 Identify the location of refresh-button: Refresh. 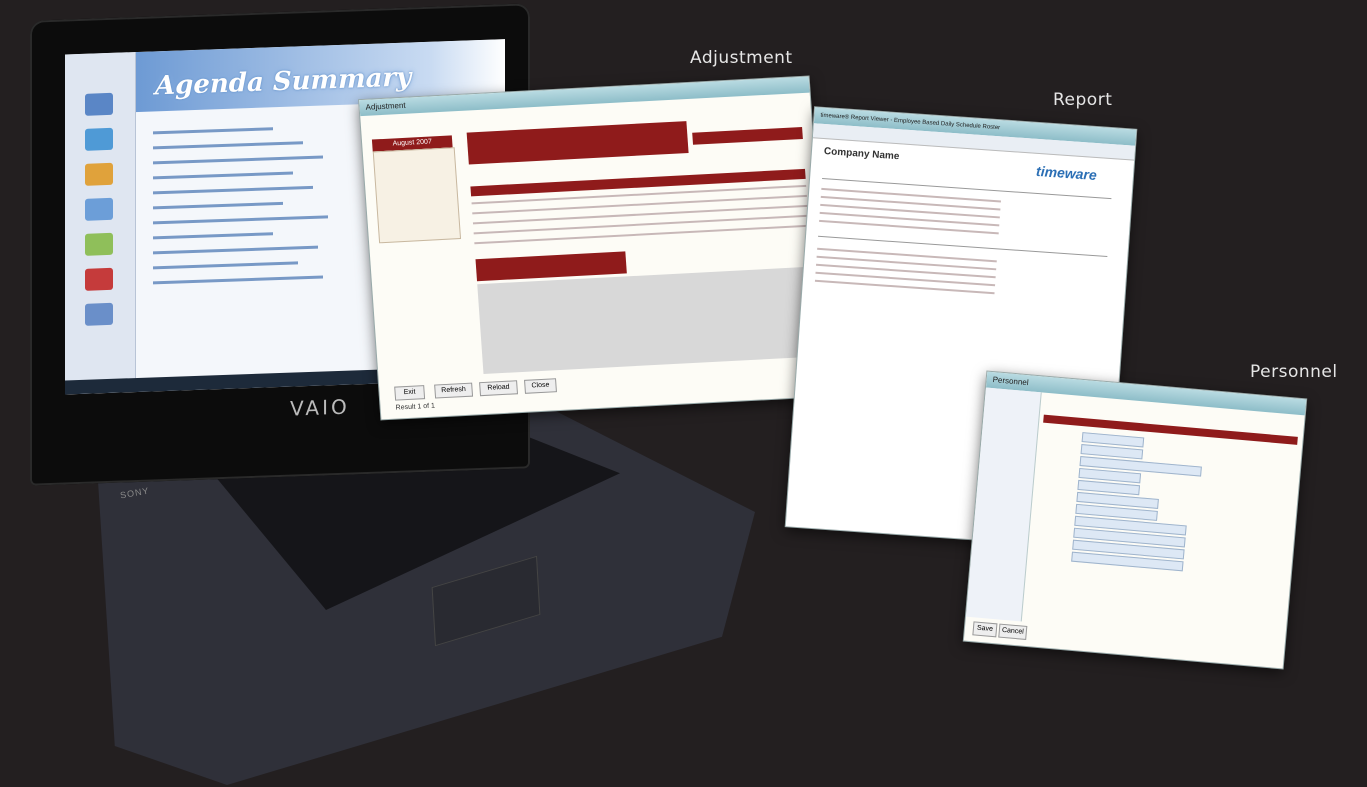
(454, 390).